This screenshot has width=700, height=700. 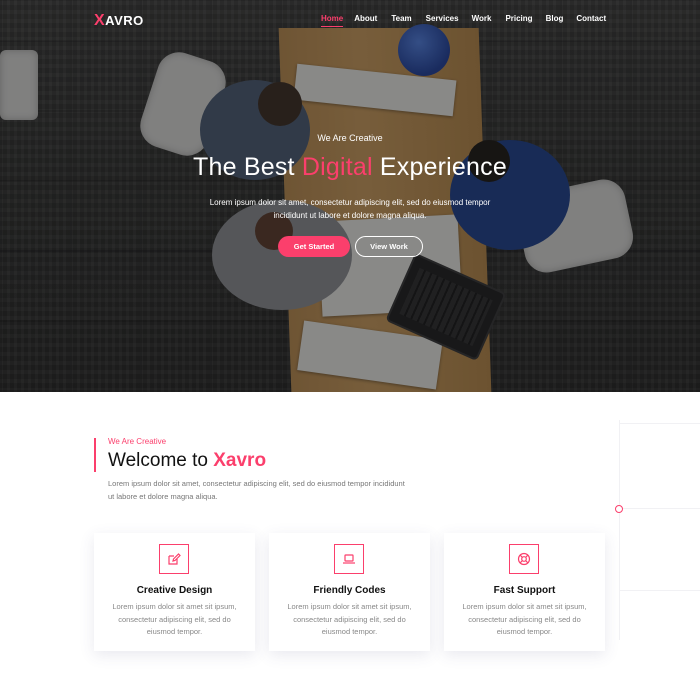 I want to click on nav-item-pricing: Pricing, so click(x=518, y=20).